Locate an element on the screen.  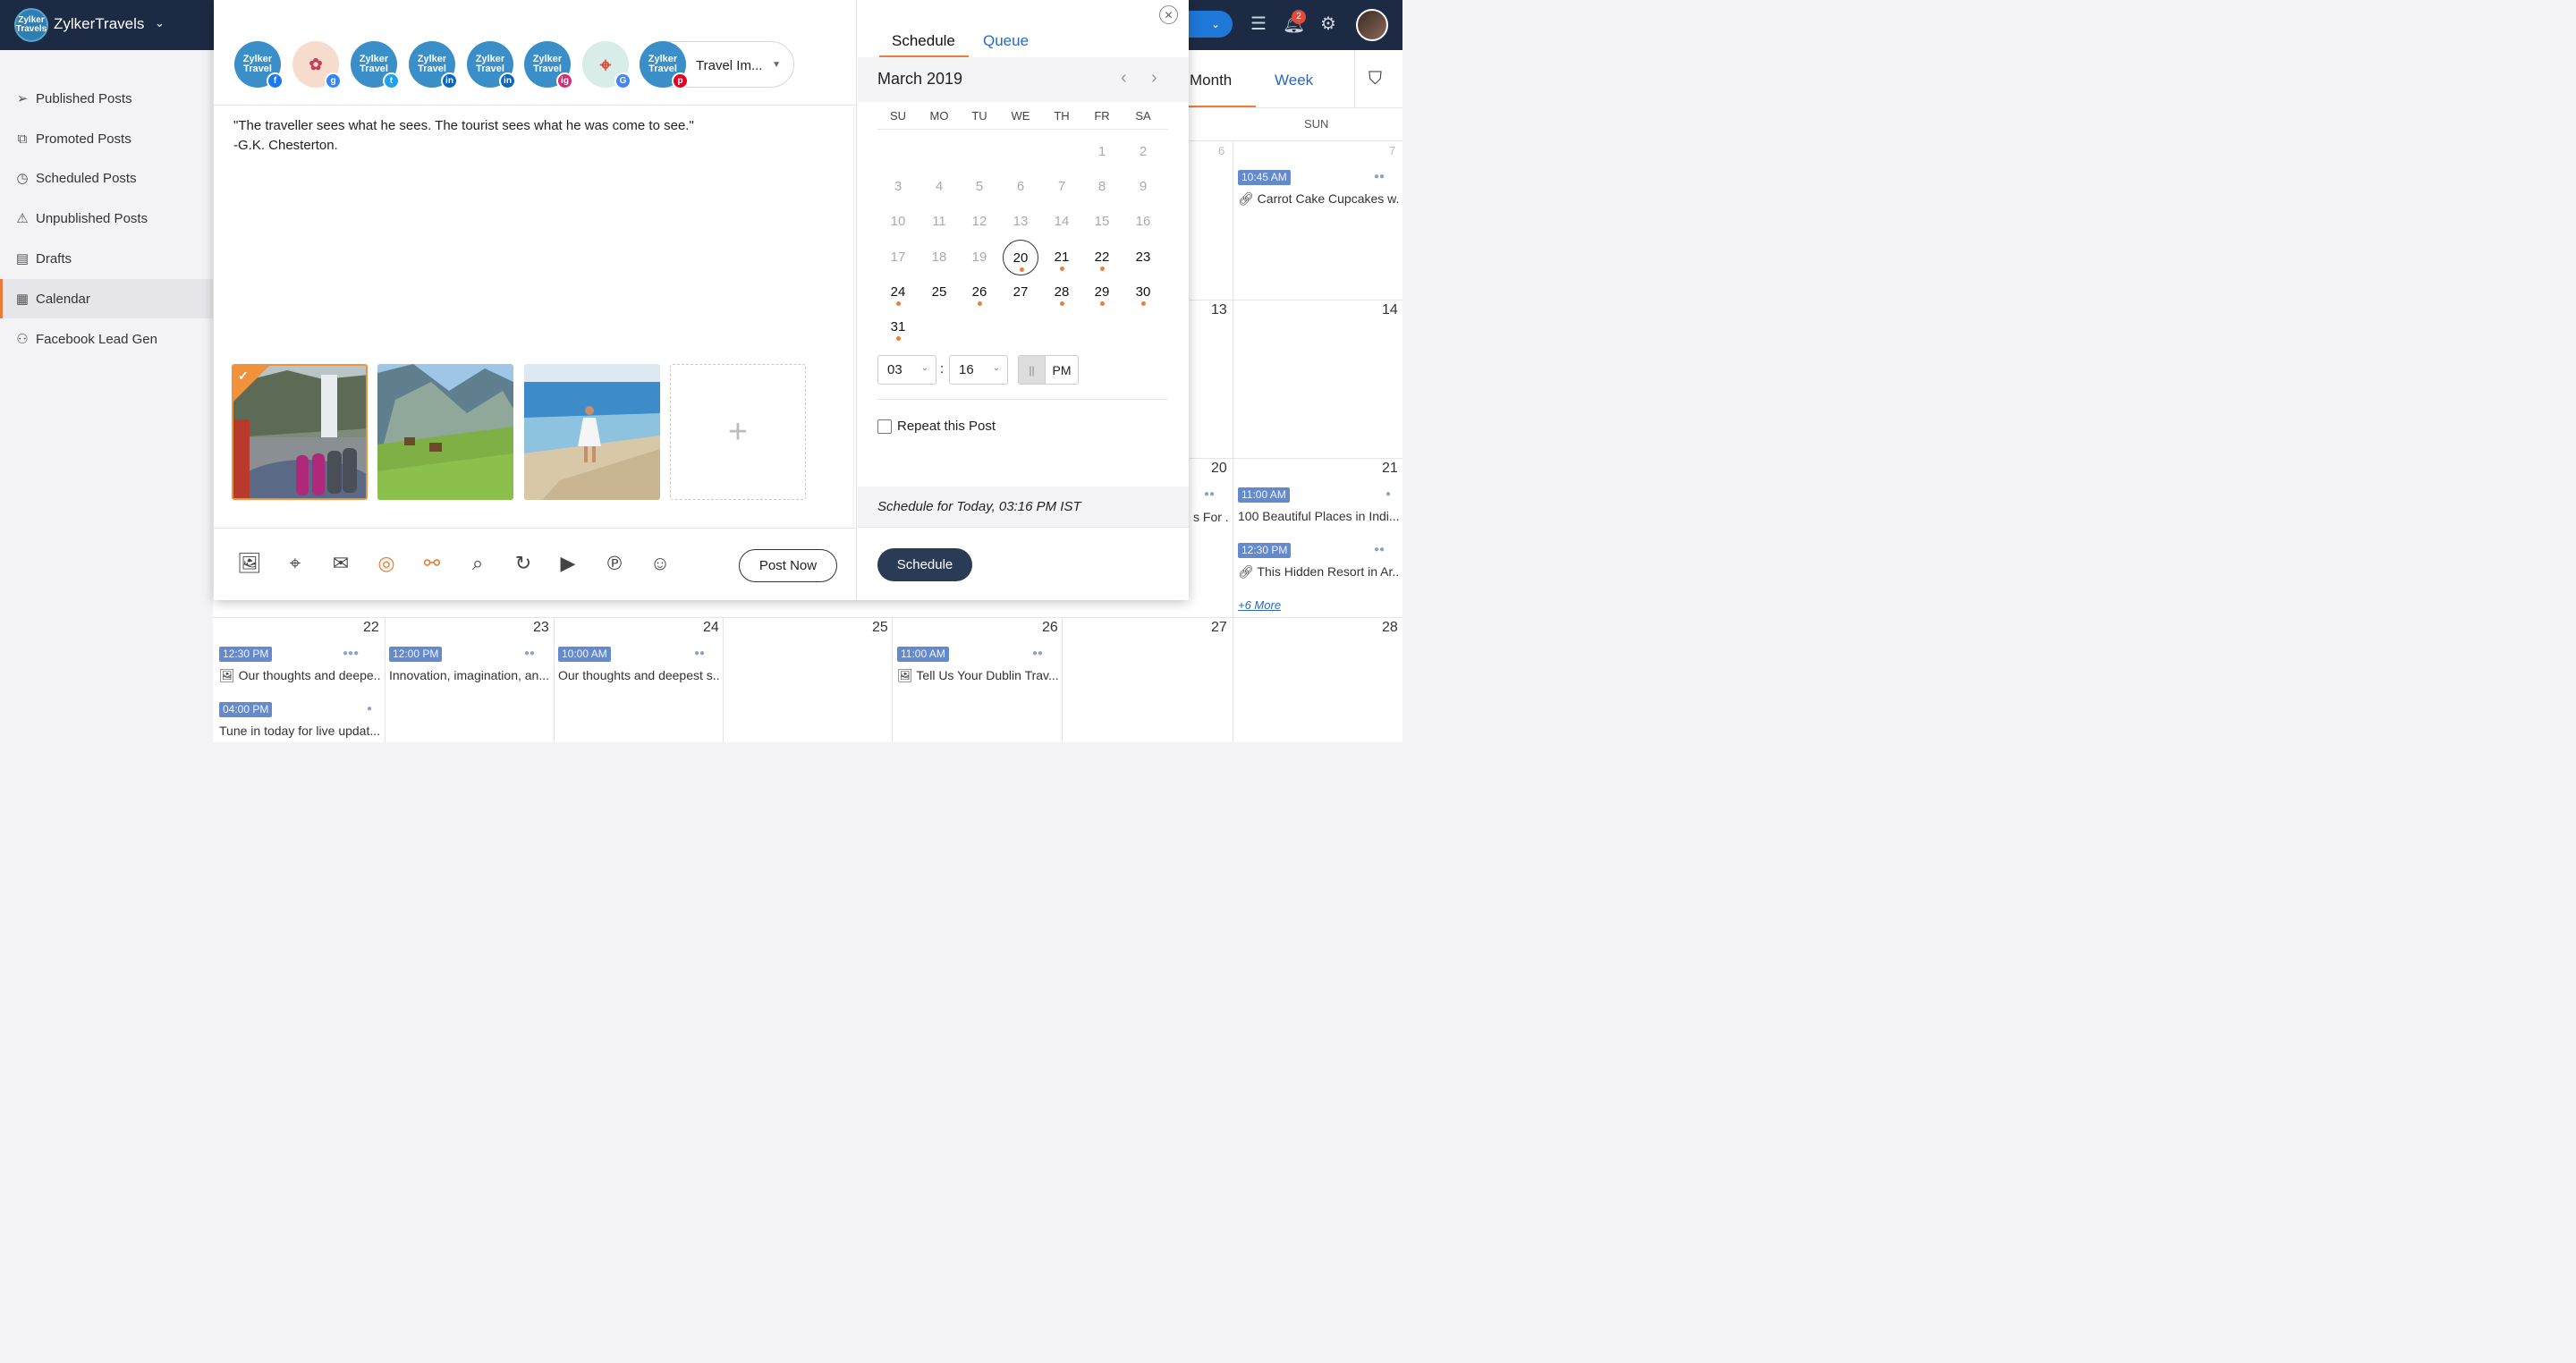
calendar-day: 29 is located at coordinates (1102, 292).